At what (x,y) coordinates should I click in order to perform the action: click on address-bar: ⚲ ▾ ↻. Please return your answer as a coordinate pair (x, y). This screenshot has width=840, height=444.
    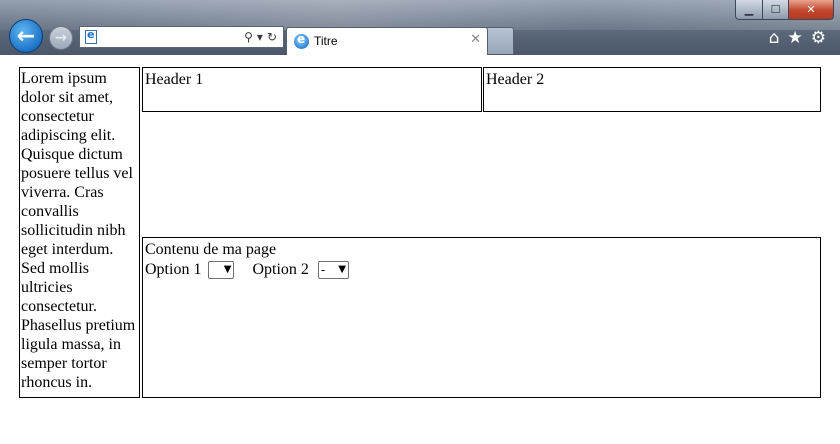
    Looking at the image, I should click on (181, 37).